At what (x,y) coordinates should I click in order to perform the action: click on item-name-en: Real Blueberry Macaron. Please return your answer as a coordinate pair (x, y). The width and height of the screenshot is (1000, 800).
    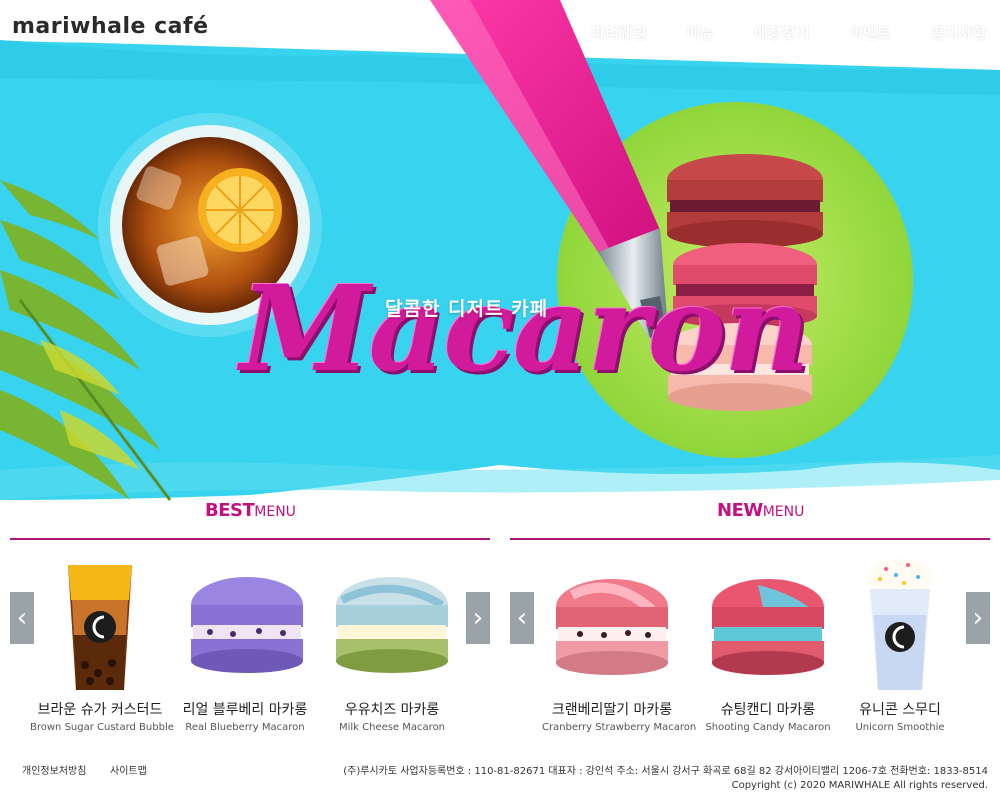
    Looking at the image, I should click on (245, 727).